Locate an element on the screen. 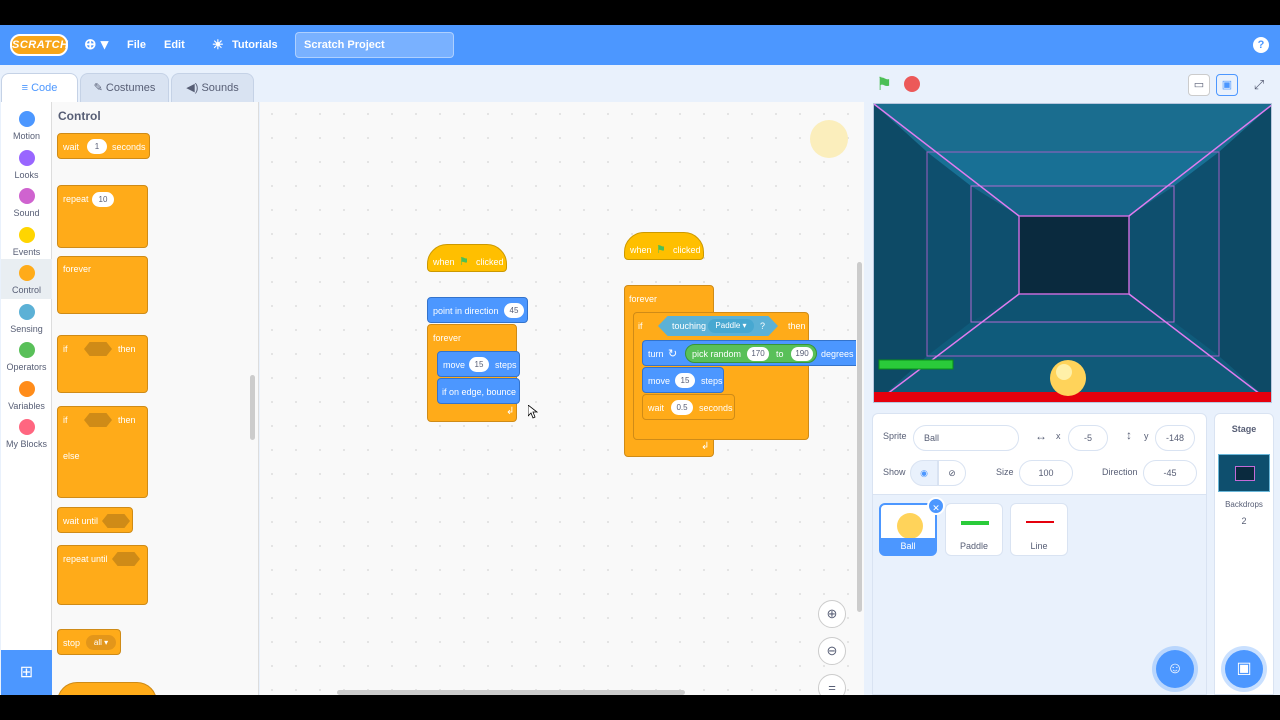  choose-sprite-button: ☺ is located at coordinates (1175, 669).